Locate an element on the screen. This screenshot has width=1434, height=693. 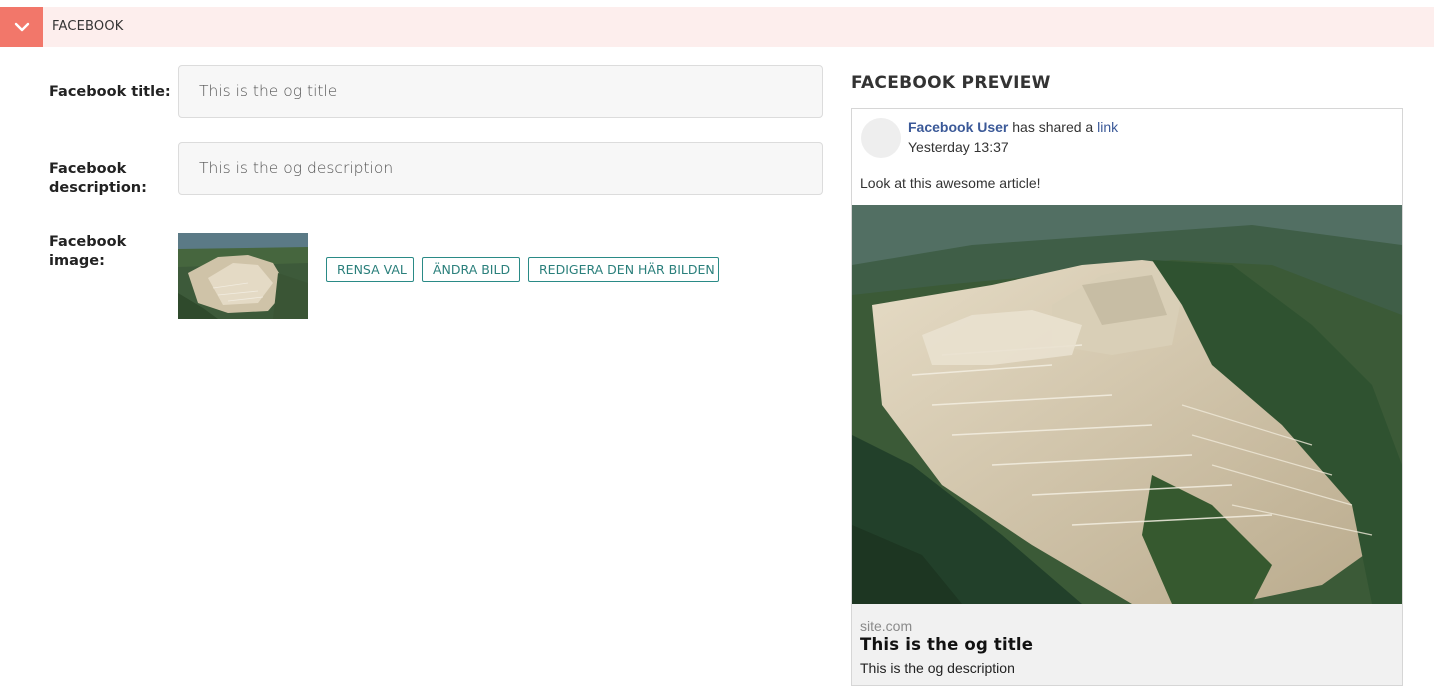
post-timestamp: Yesterday 13:37 is located at coordinates (958, 147).